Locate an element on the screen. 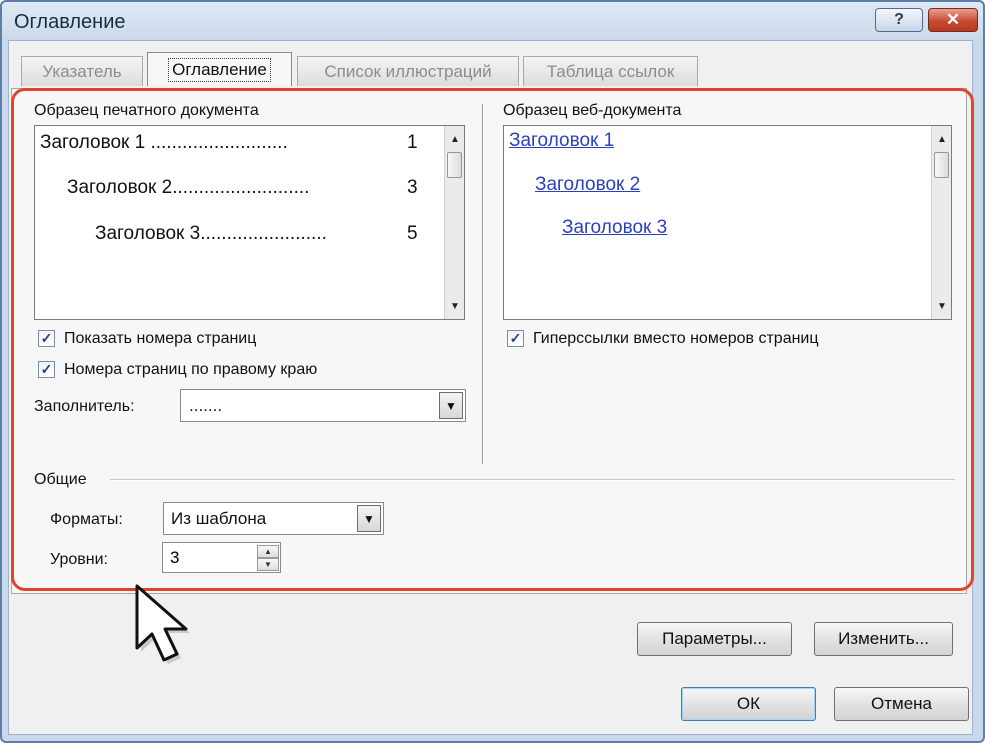  show-page-numbers-label: Показать номера страниц is located at coordinates (160, 339).